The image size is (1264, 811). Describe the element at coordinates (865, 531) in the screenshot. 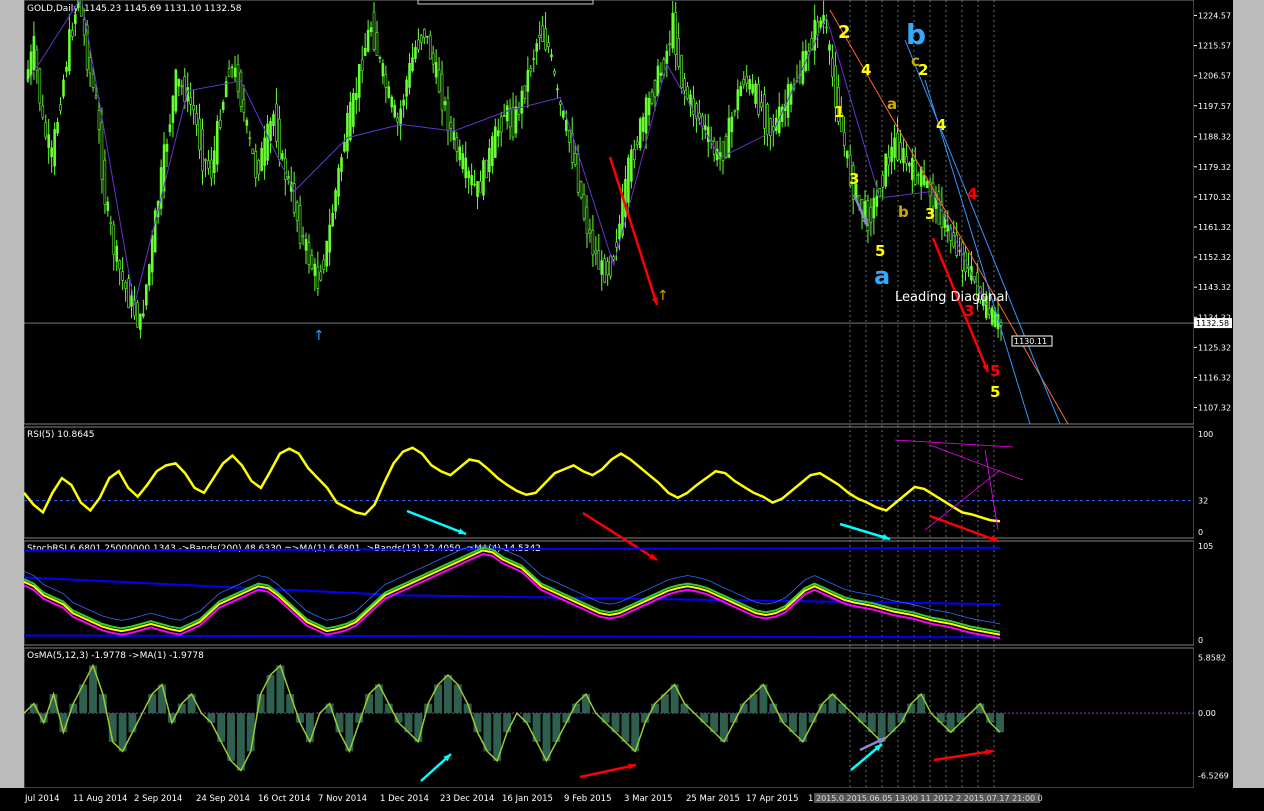

I see `cyan-arrow` at that location.